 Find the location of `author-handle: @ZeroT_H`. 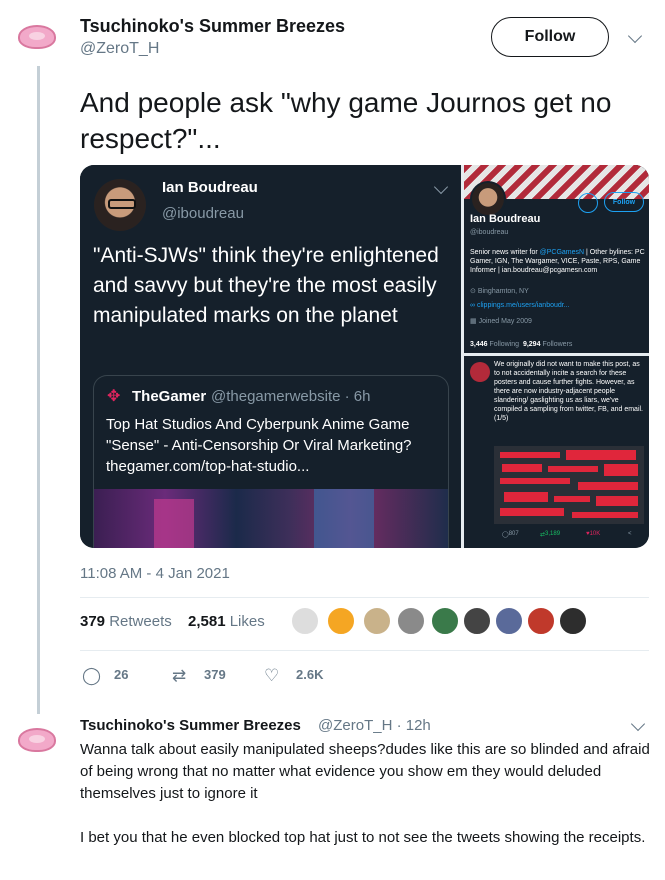

author-handle: @ZeroT_H is located at coordinates (119, 49).